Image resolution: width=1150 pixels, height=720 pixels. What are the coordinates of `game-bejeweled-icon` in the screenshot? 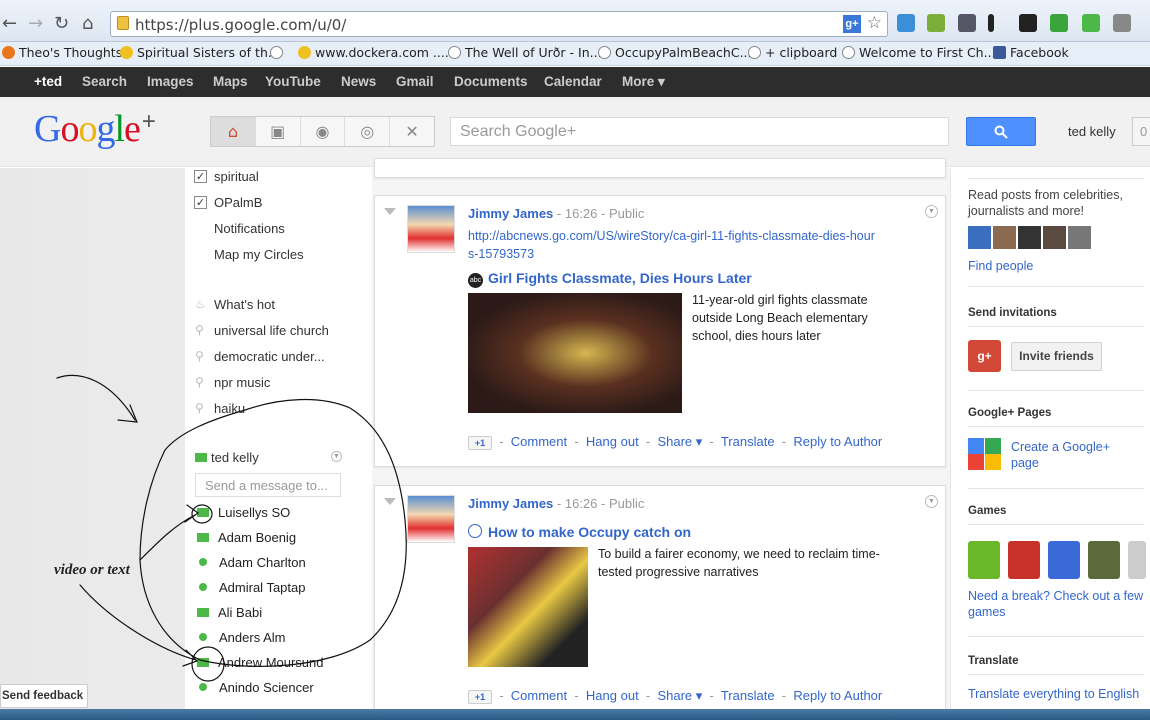 It's located at (1064, 560).